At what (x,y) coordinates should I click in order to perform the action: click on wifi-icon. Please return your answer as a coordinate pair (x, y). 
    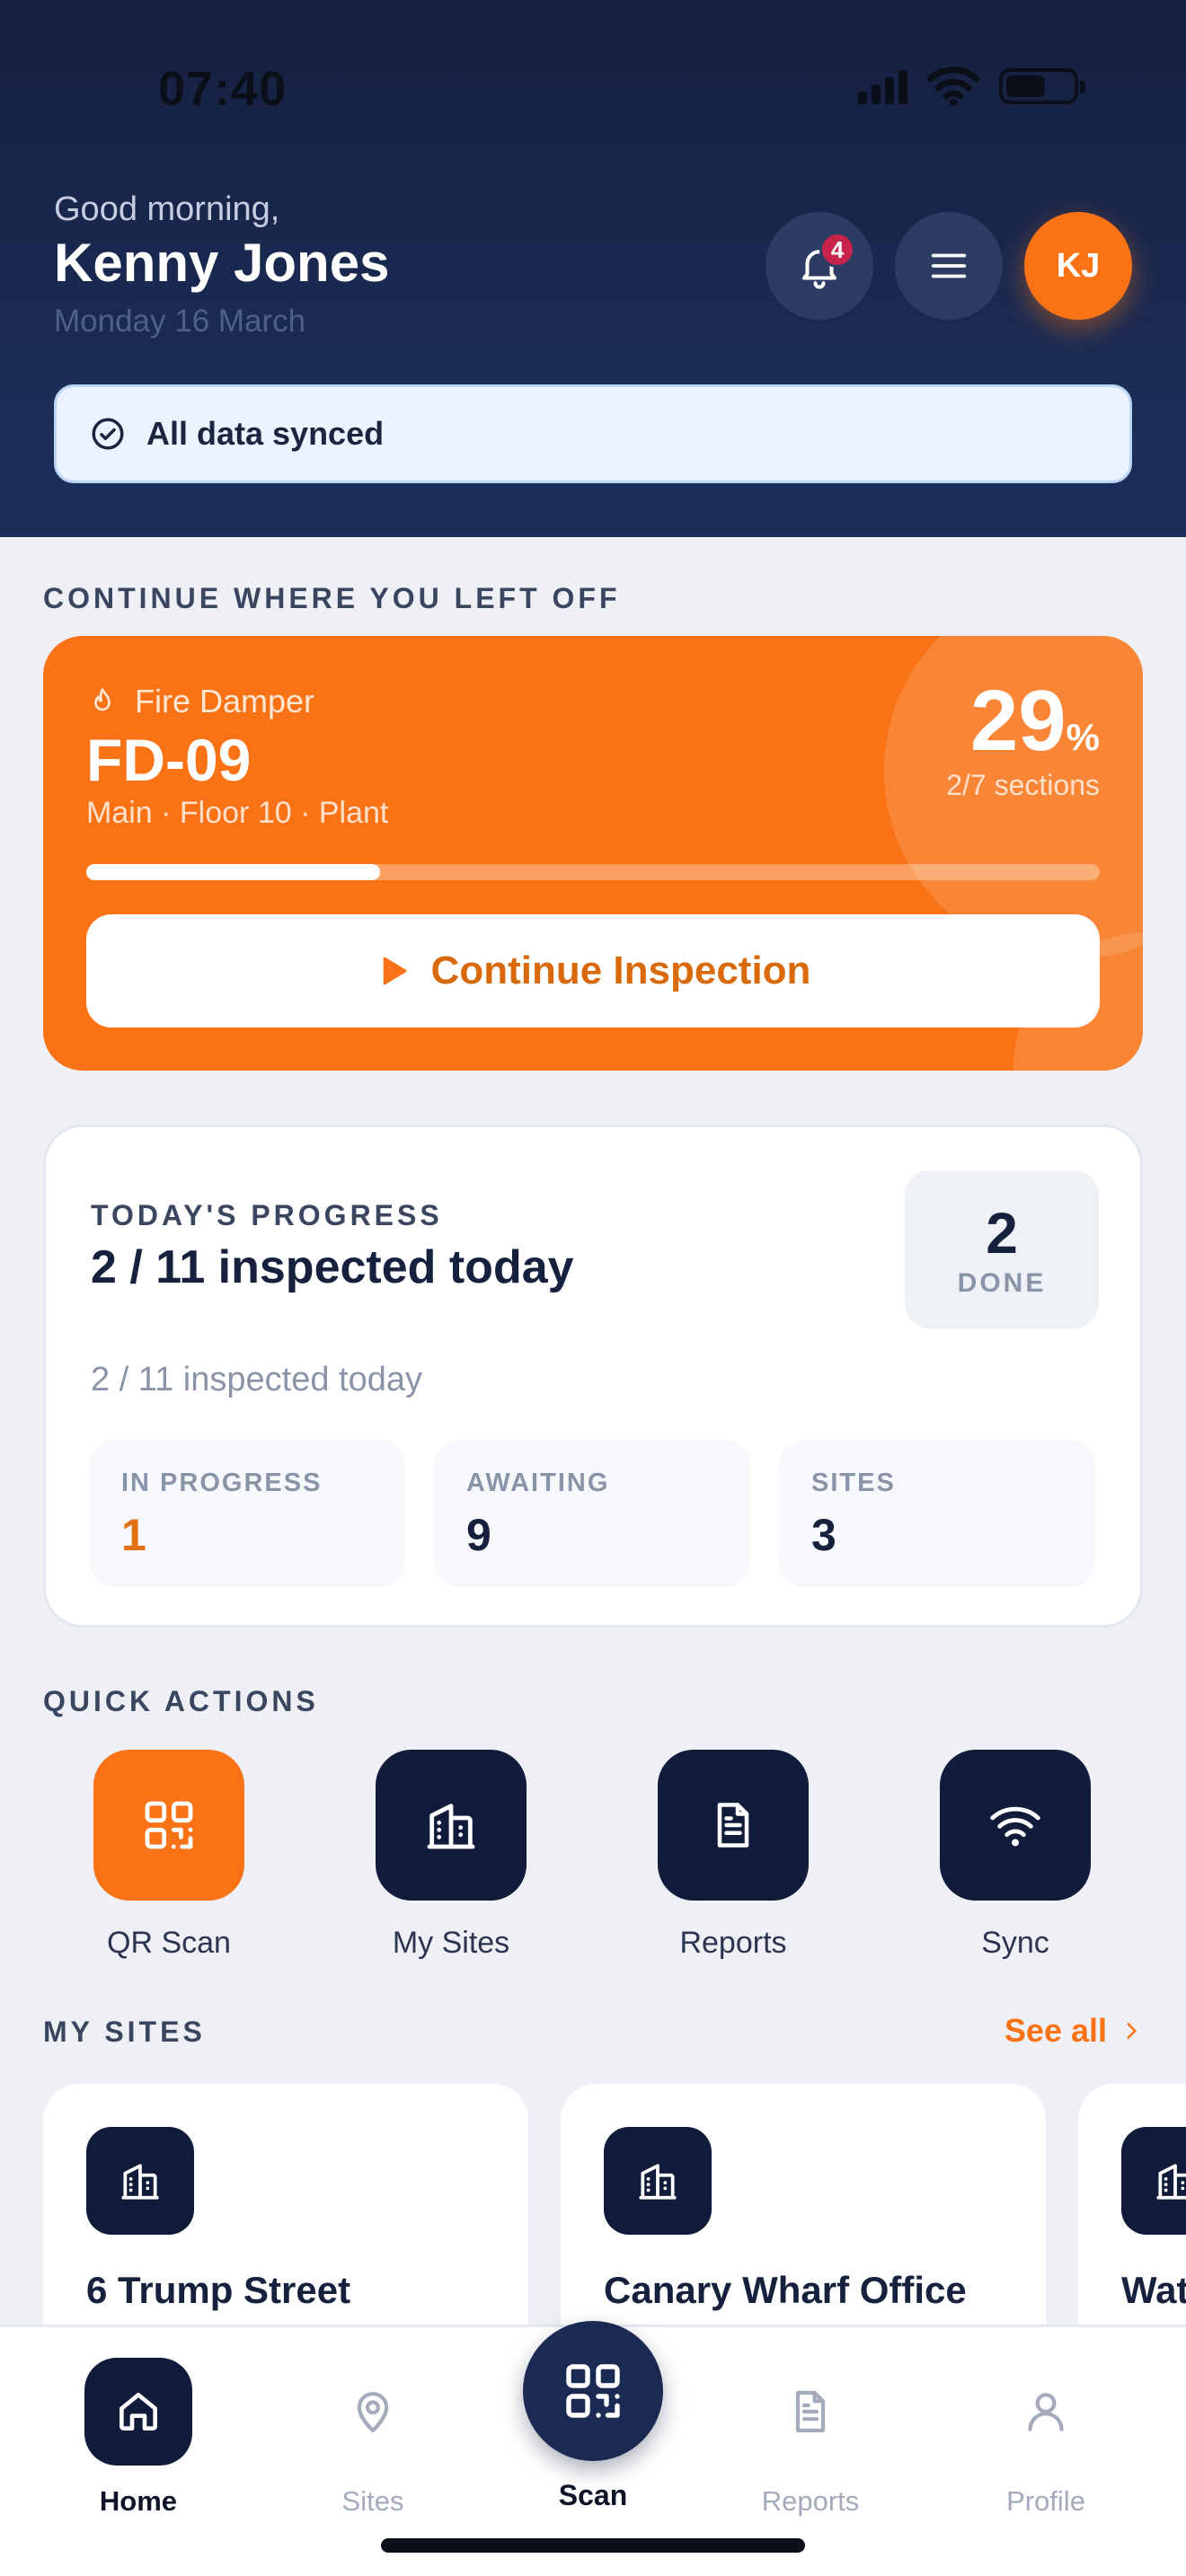
    Looking at the image, I should click on (1015, 1826).